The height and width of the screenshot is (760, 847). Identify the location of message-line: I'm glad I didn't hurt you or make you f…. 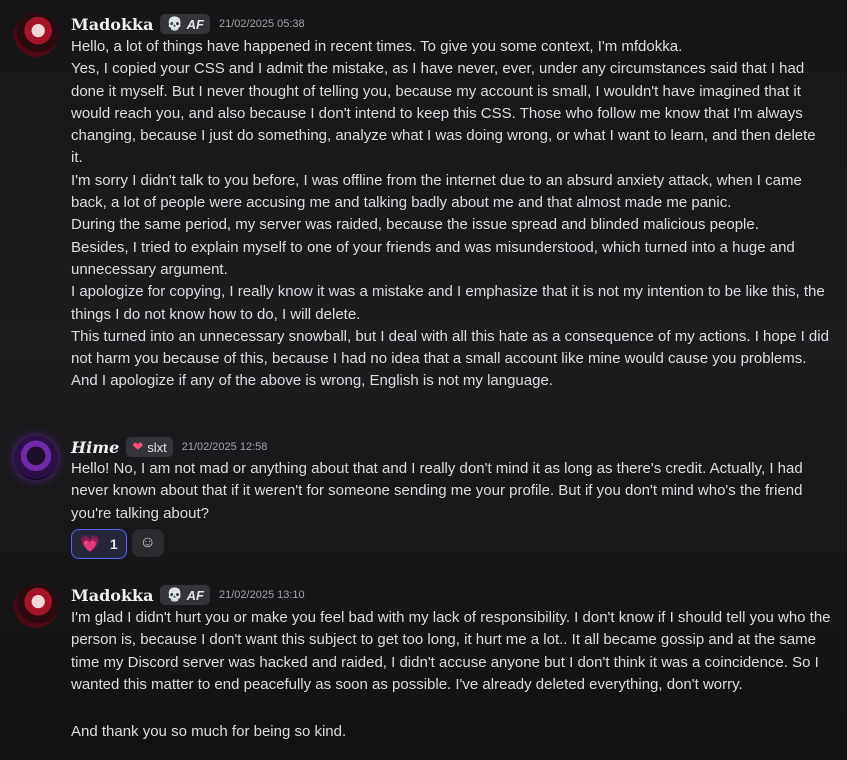
(451, 651).